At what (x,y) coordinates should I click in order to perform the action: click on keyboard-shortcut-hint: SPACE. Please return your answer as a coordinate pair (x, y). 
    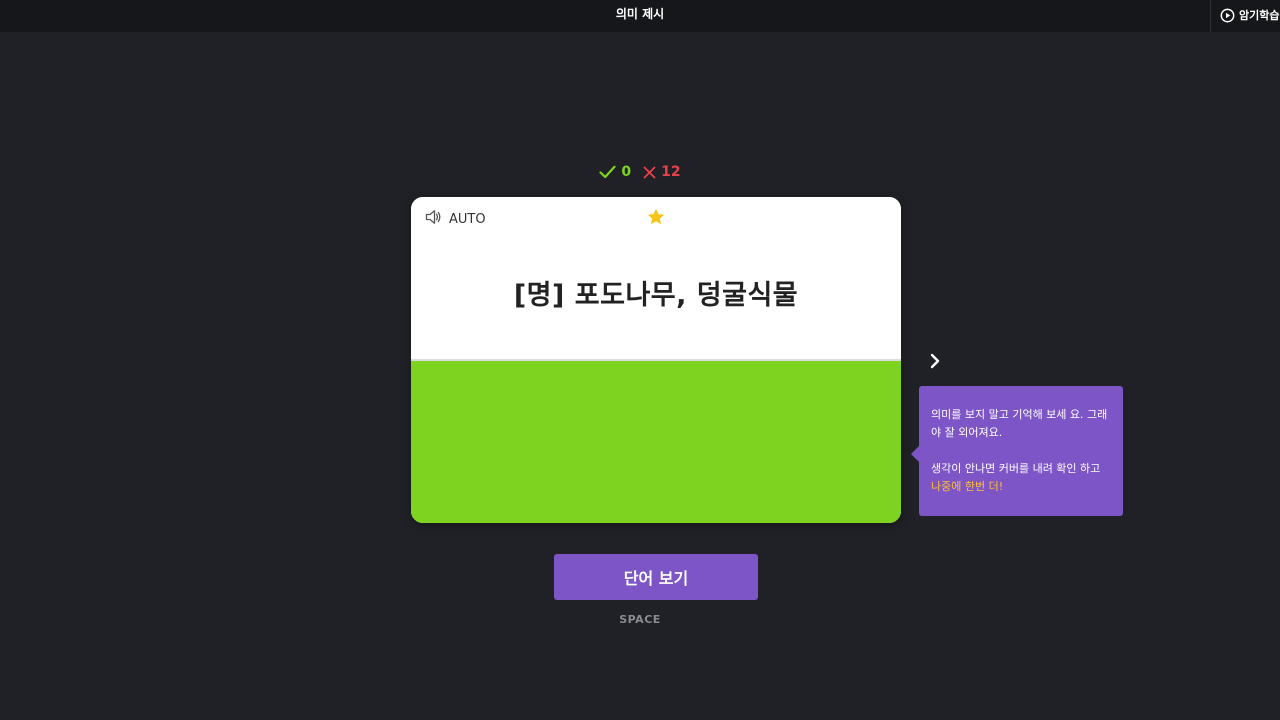
    Looking at the image, I should click on (640, 619).